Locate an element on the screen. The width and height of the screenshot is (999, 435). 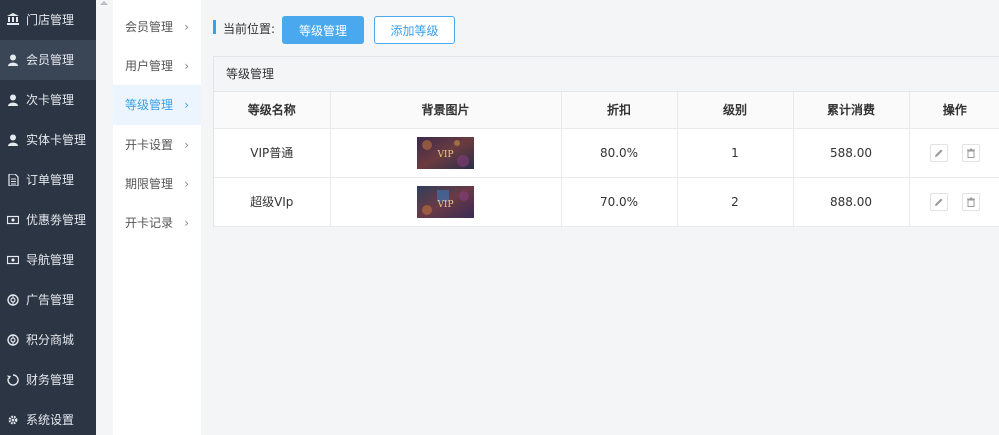
sidebar-item-member: 会员管理 is located at coordinates (48, 60).